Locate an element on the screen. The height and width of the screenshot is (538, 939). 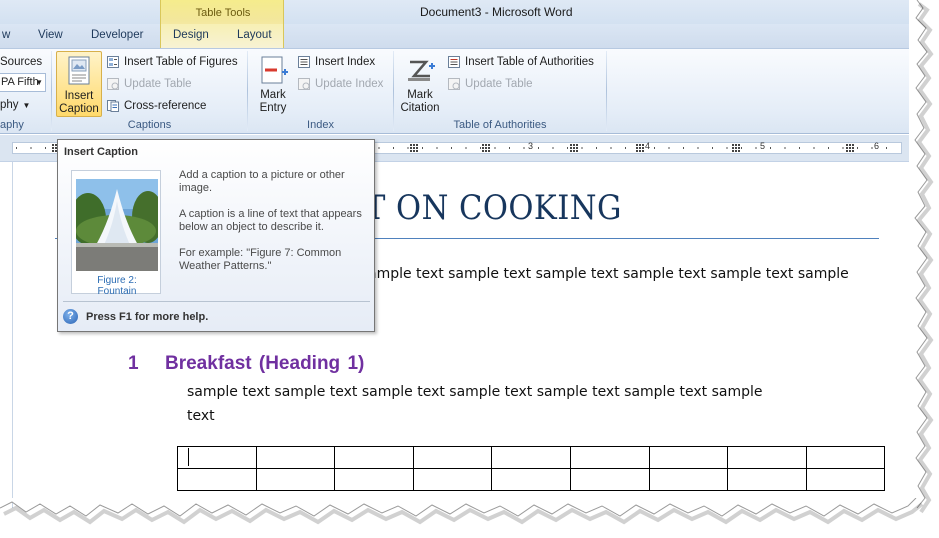
title-bar: Document3 - Microsoft Word is located at coordinates (458, 12).